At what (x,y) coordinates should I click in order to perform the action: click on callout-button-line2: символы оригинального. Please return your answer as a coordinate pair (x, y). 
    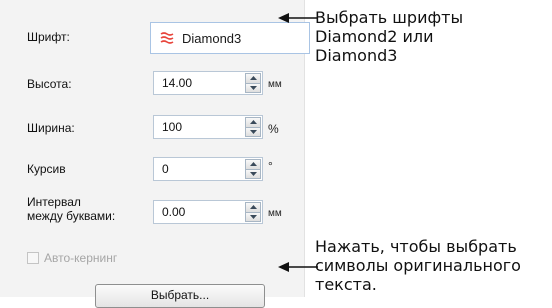
    Looking at the image, I should click on (418, 265).